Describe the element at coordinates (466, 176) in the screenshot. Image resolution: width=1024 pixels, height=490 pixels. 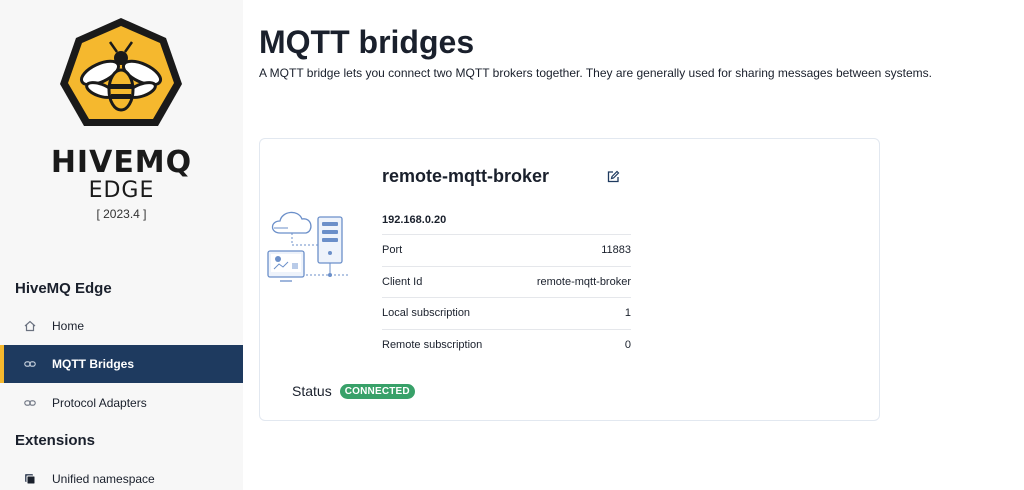
I see `bridge-name: remote-mqtt-broker` at that location.